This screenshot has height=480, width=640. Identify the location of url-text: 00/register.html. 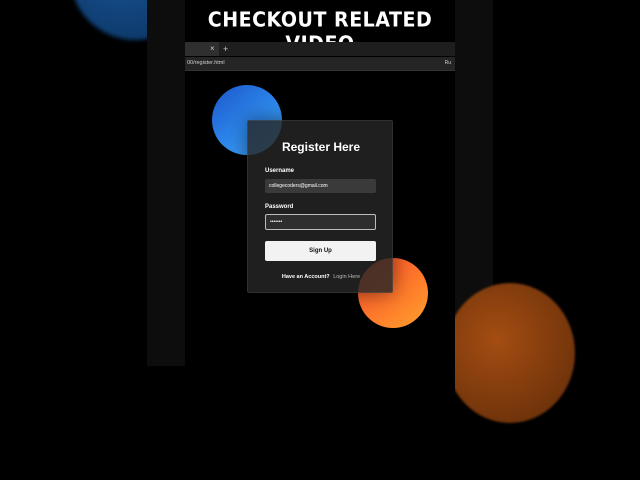
(206, 63).